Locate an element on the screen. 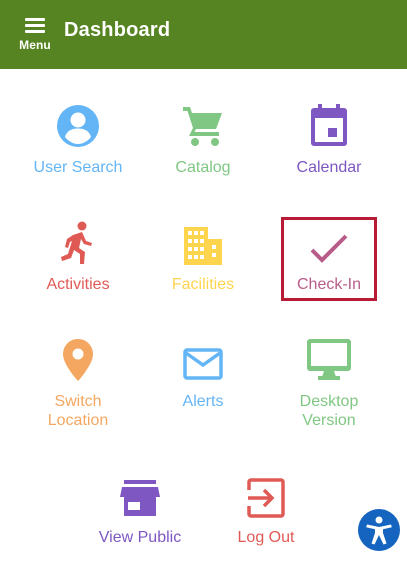  tile-check-in: Check-In is located at coordinates (329, 255).